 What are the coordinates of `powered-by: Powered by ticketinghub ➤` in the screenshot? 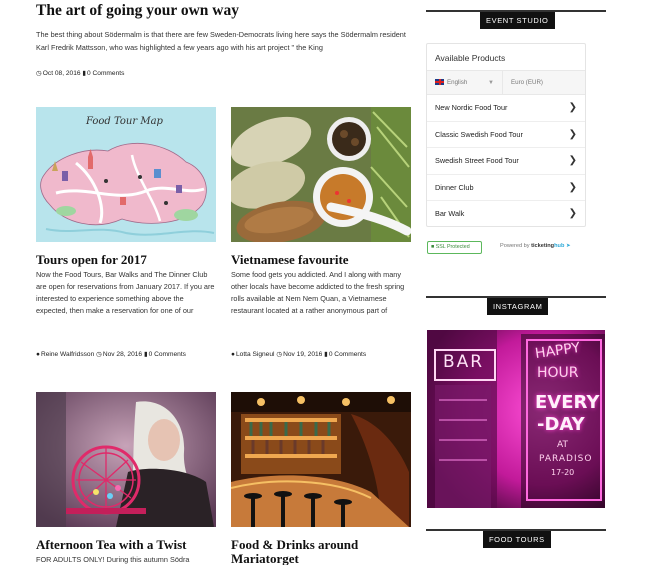 It's located at (535, 246).